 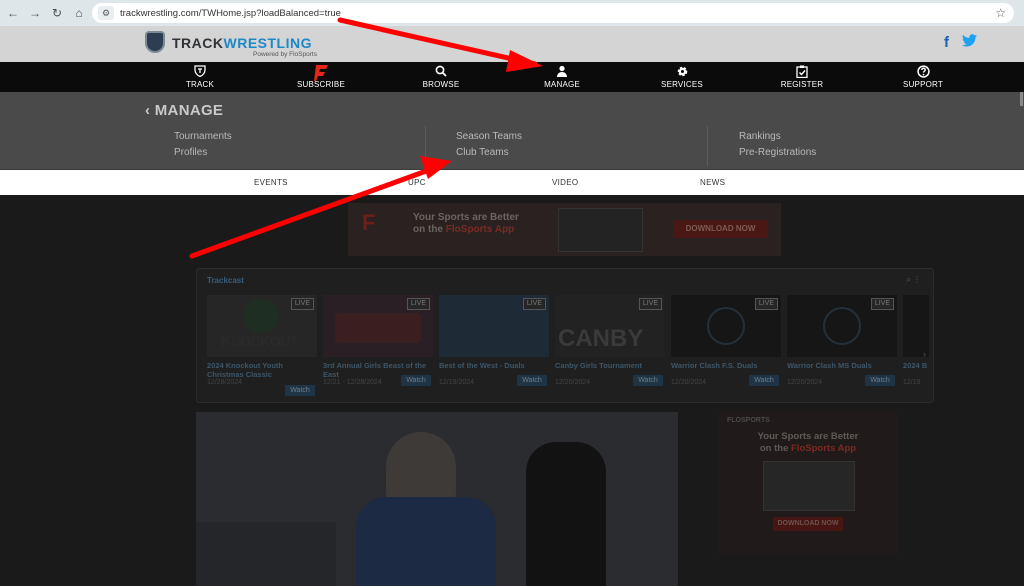 What do you see at coordinates (148, 110) in the screenshot?
I see `chevron-left-icon: ‹` at bounding box center [148, 110].